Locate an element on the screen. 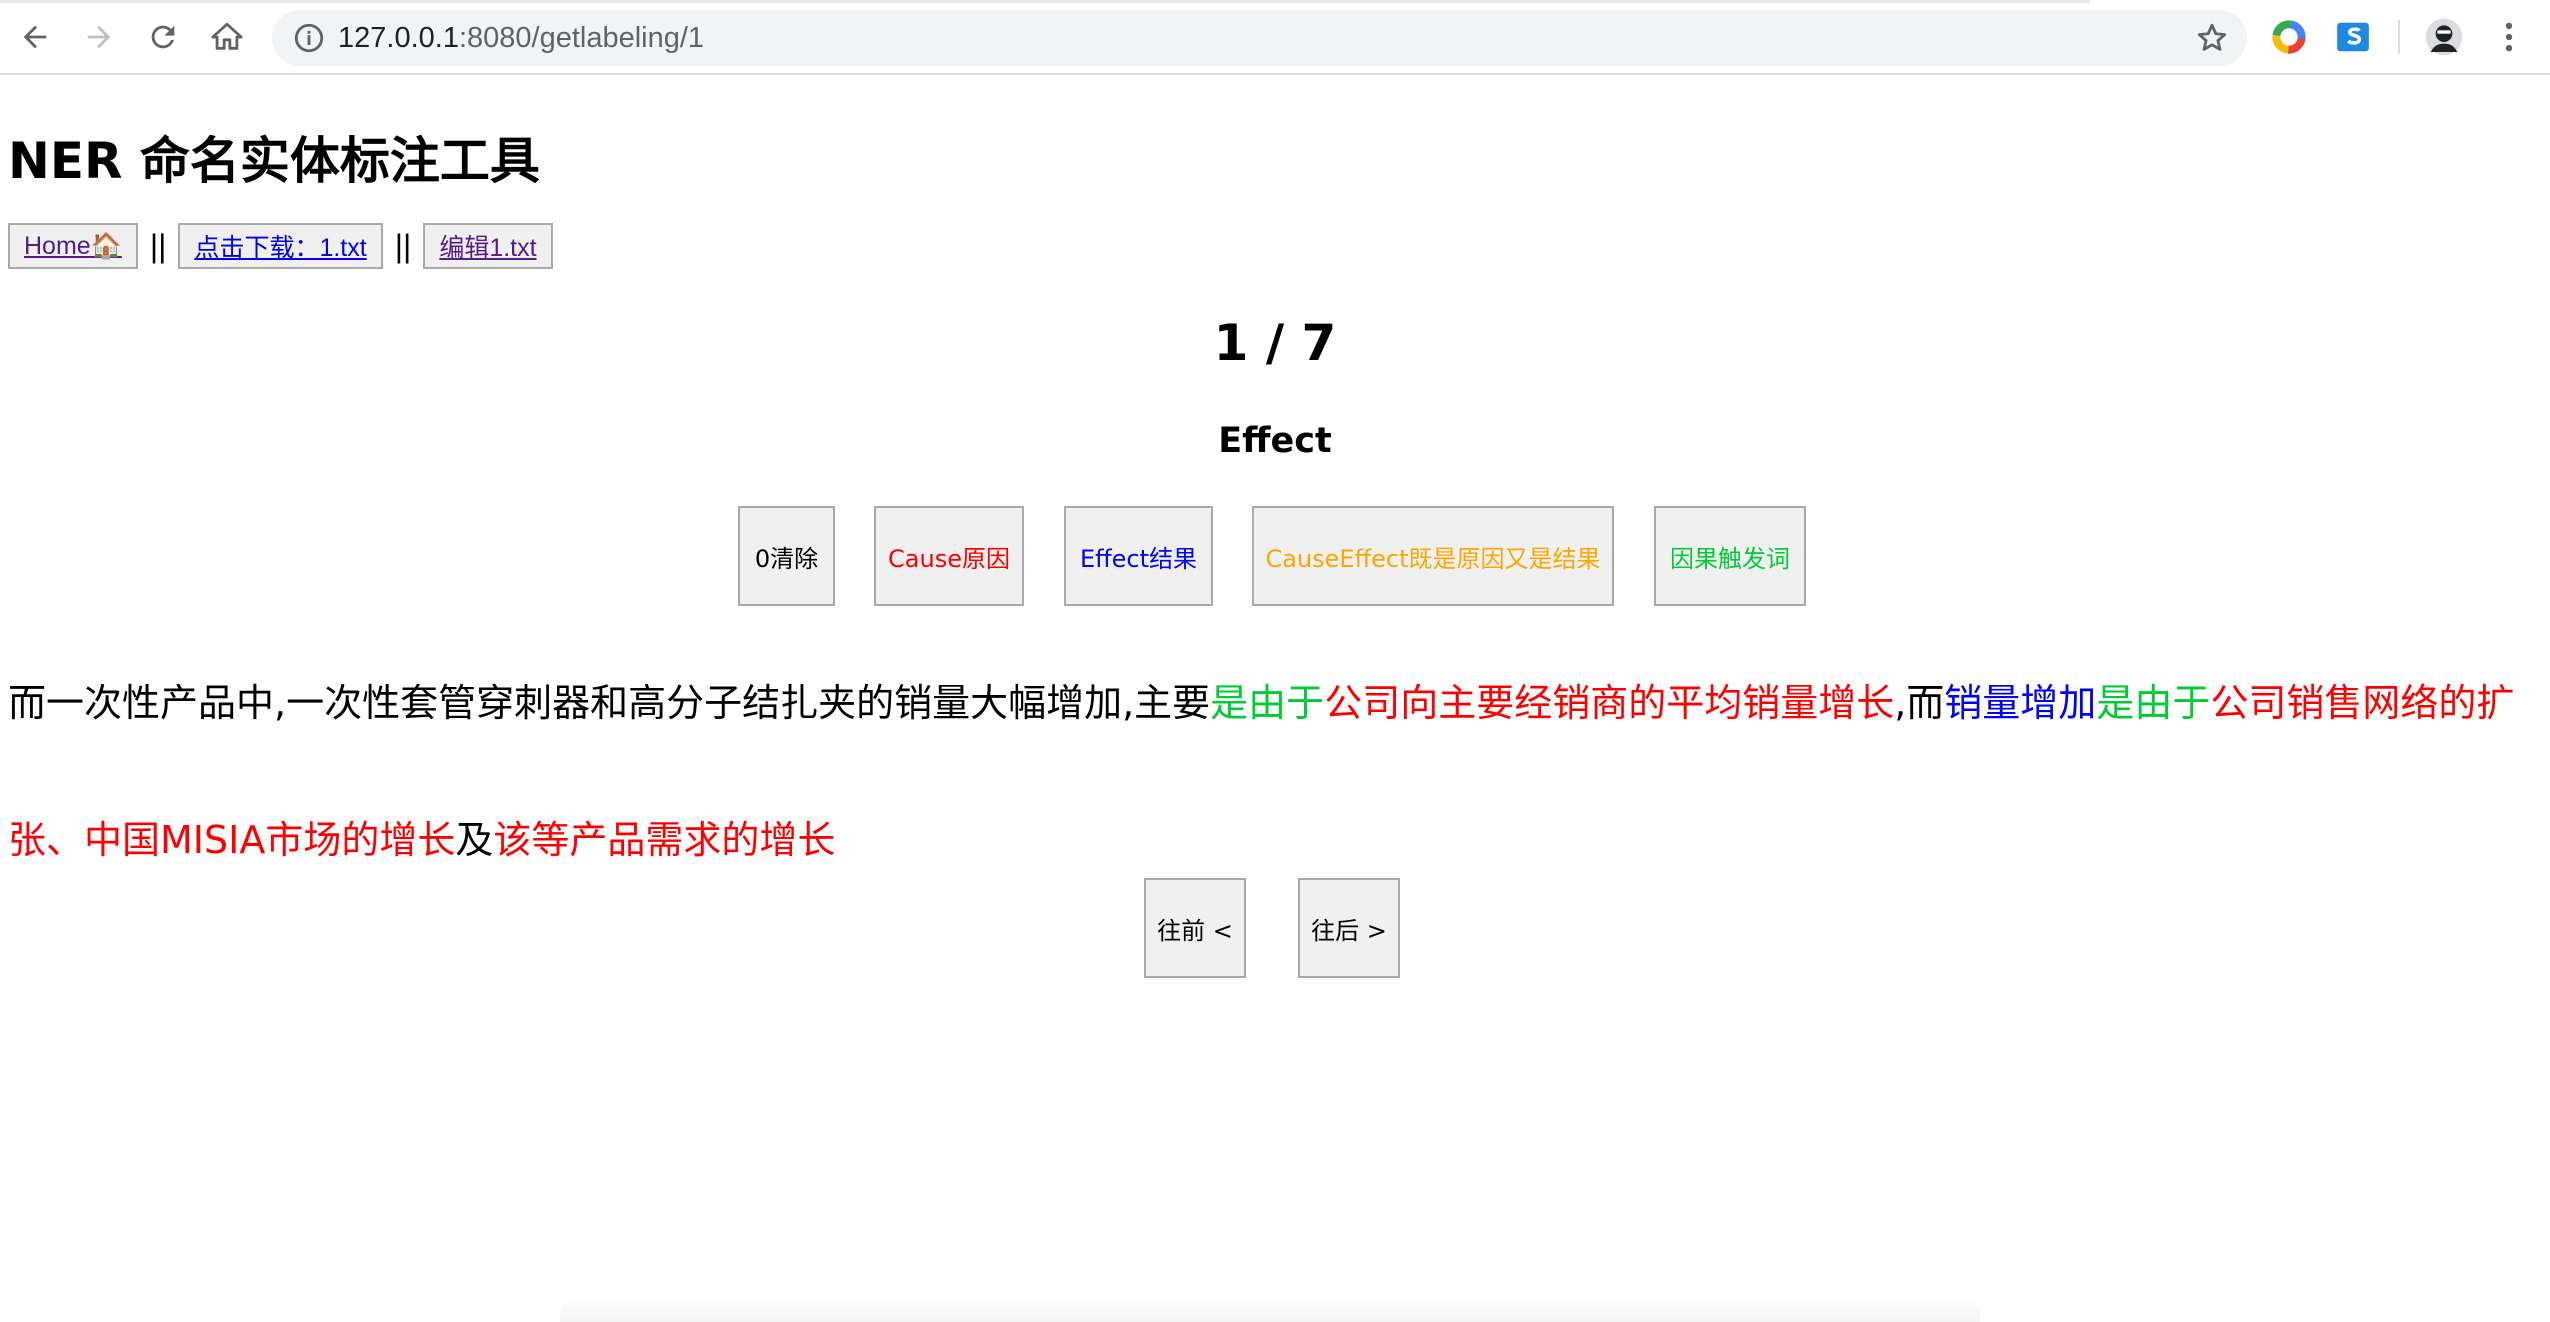 The width and height of the screenshot is (2550, 1322). download-link-box: 点击下载：1.txt is located at coordinates (280, 246).